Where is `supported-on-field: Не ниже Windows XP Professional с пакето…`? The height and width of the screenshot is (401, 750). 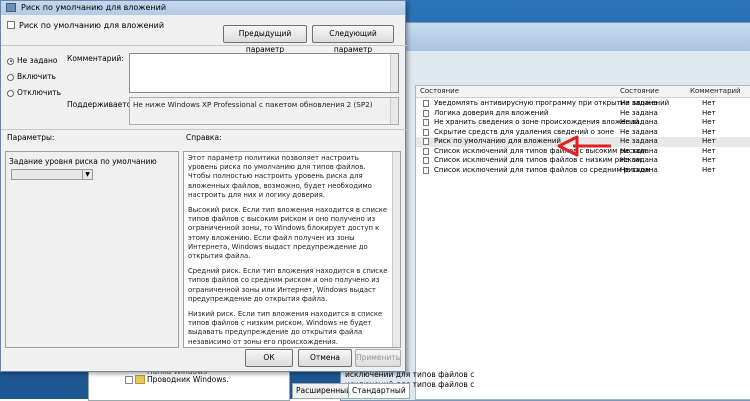 supported-on-field: Не ниже Windows XP Professional с пакето… is located at coordinates (264, 111).